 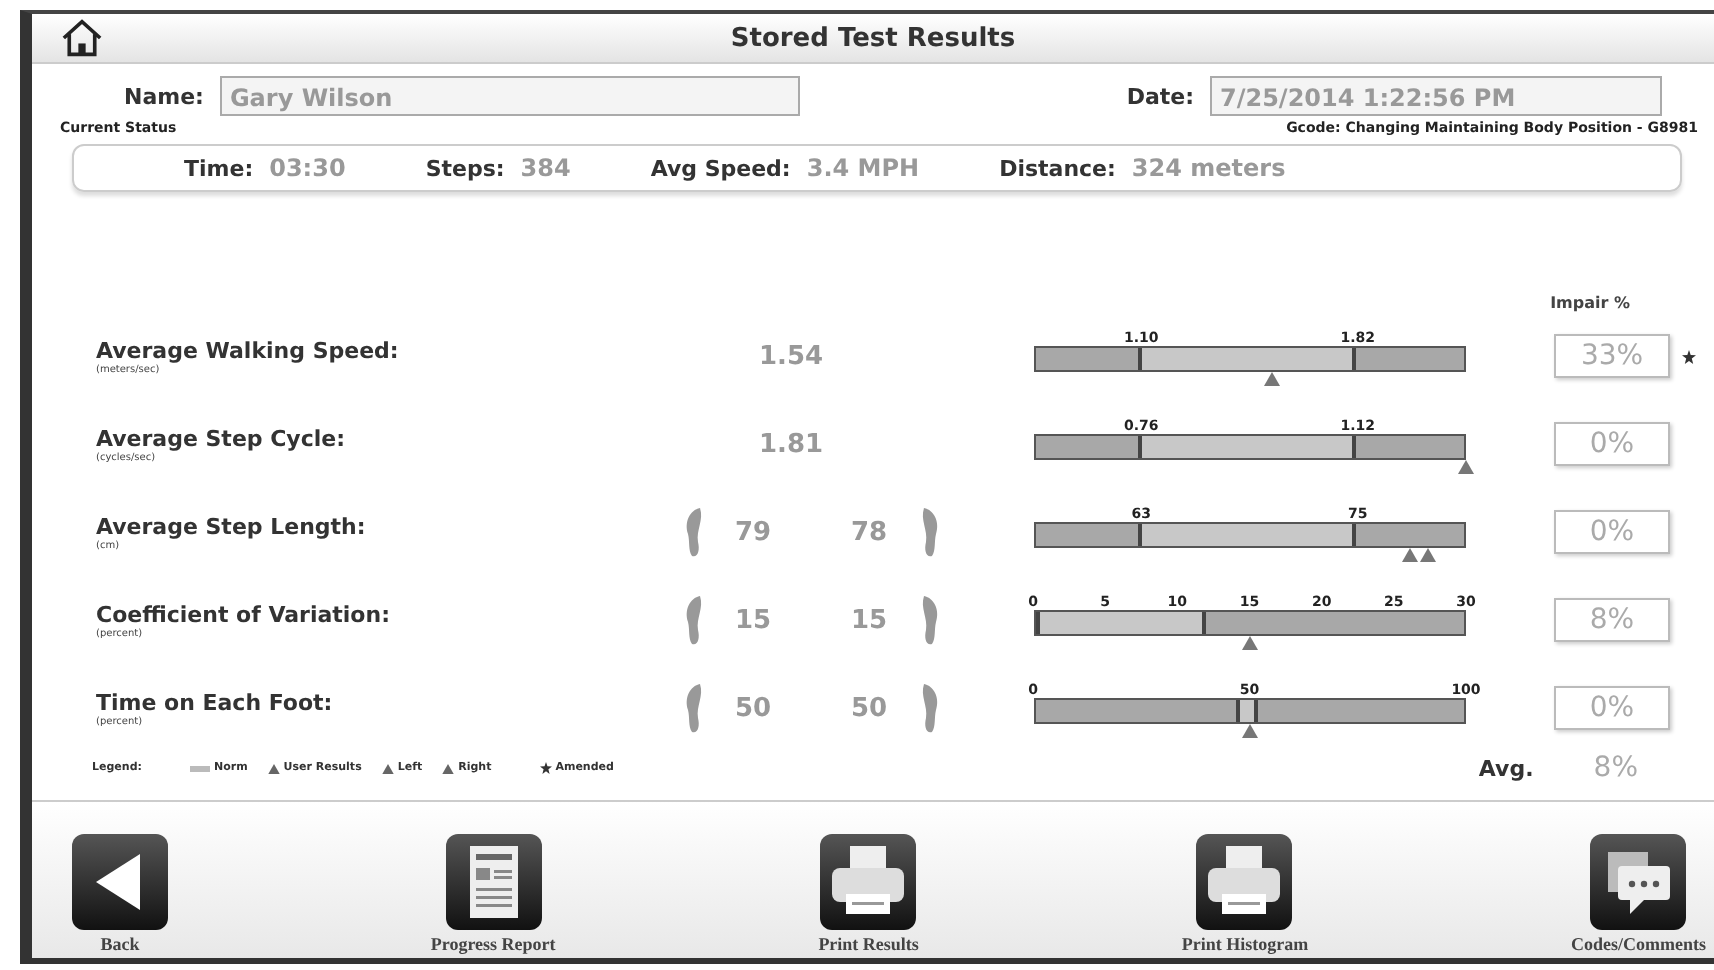 I want to click on window-title: Stored Test Results, so click(x=873, y=38).